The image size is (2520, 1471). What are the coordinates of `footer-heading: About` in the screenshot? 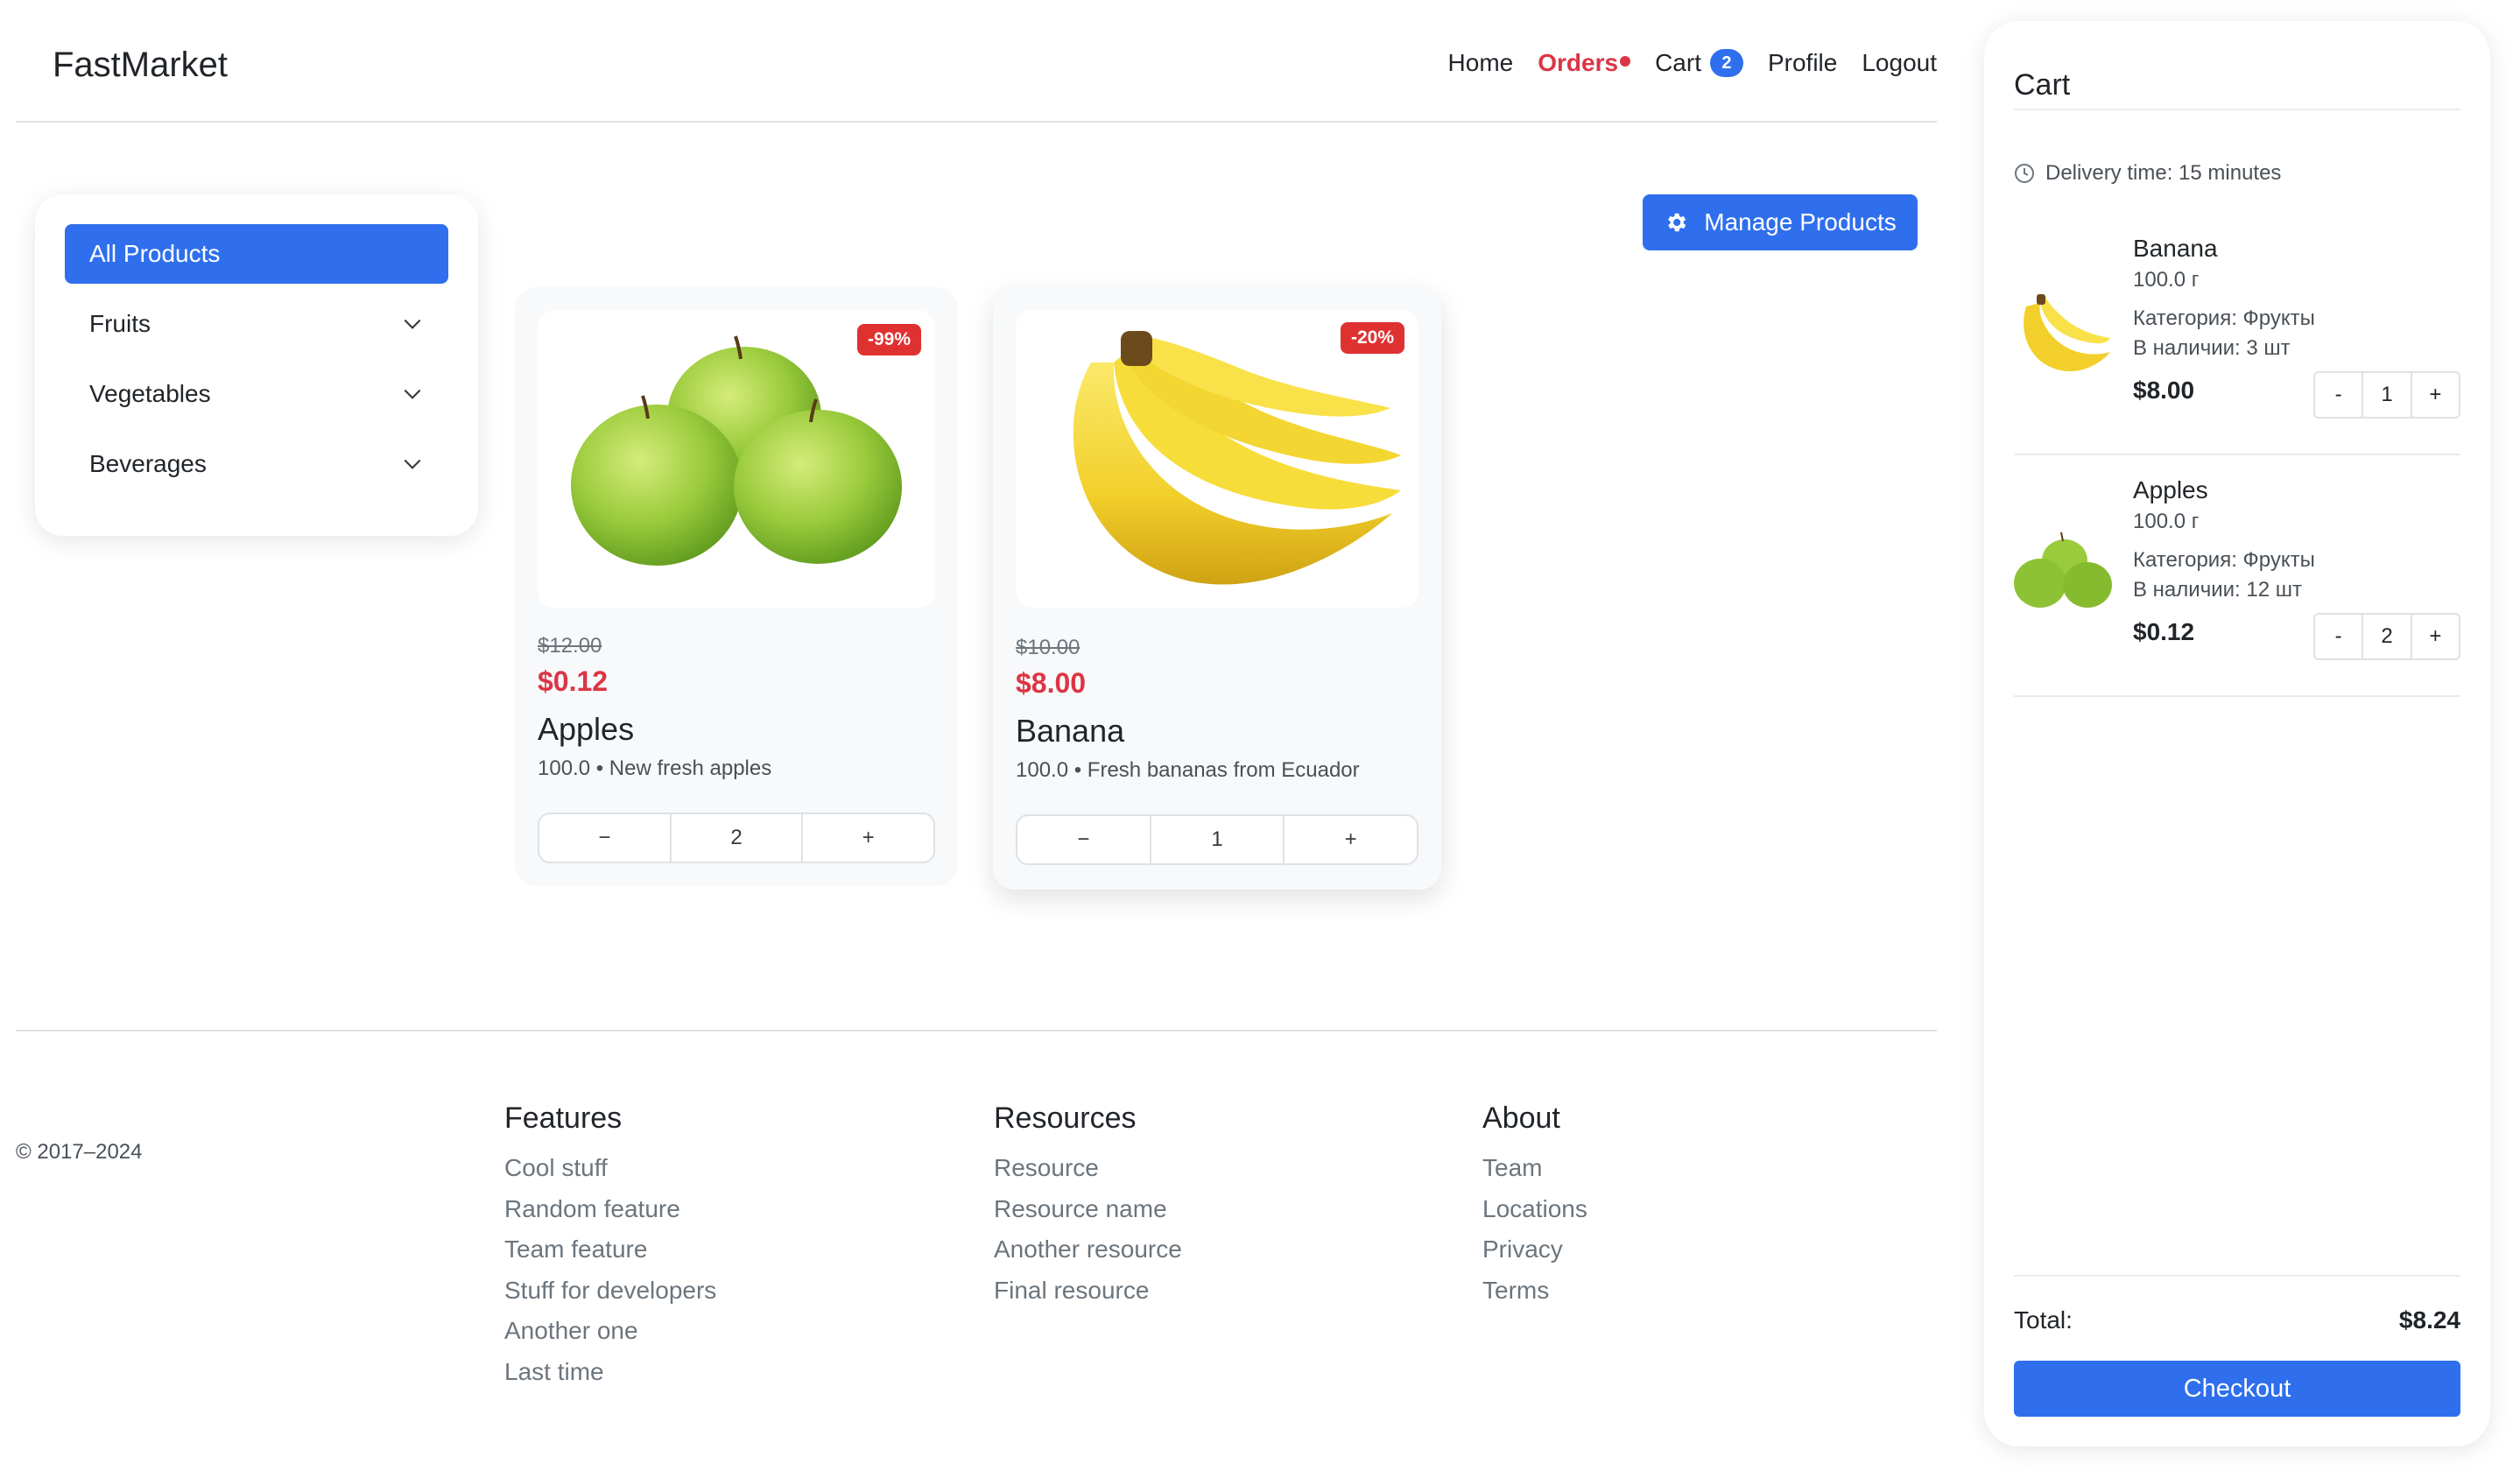 It's located at (1521, 1118).